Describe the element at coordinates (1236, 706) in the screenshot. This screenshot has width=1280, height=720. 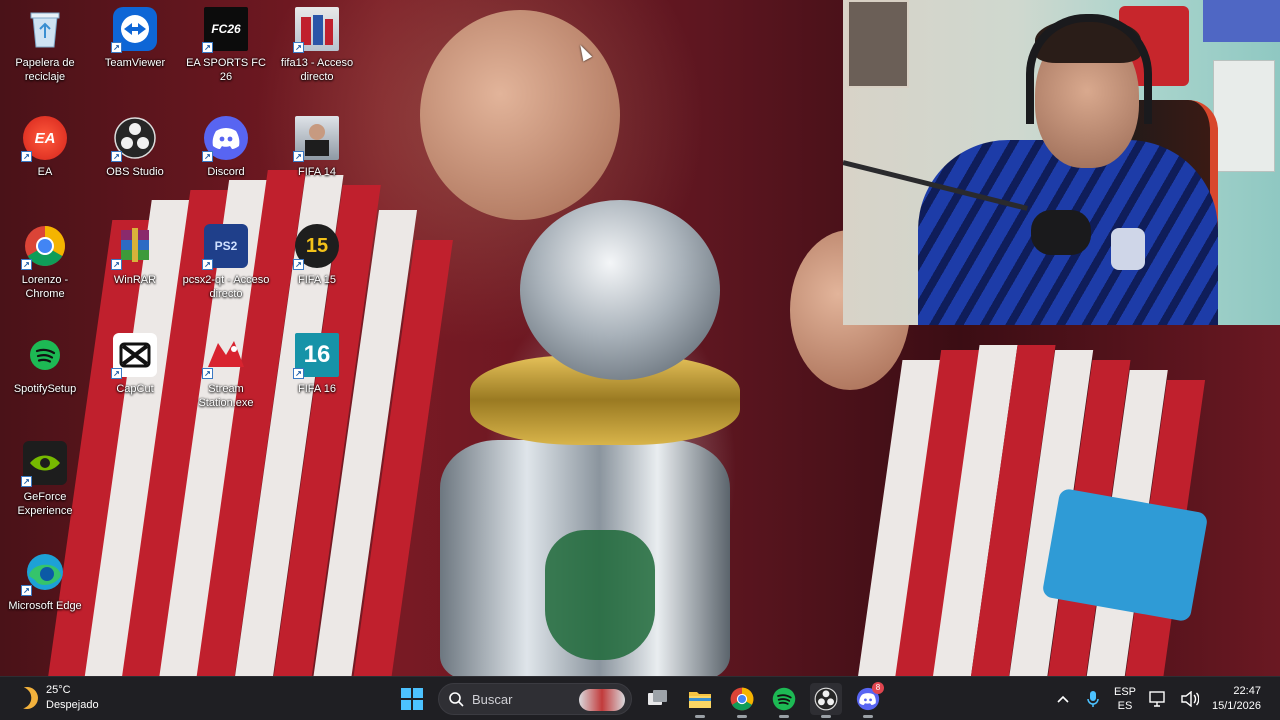
I see `clock-date: 15/1/2026` at that location.